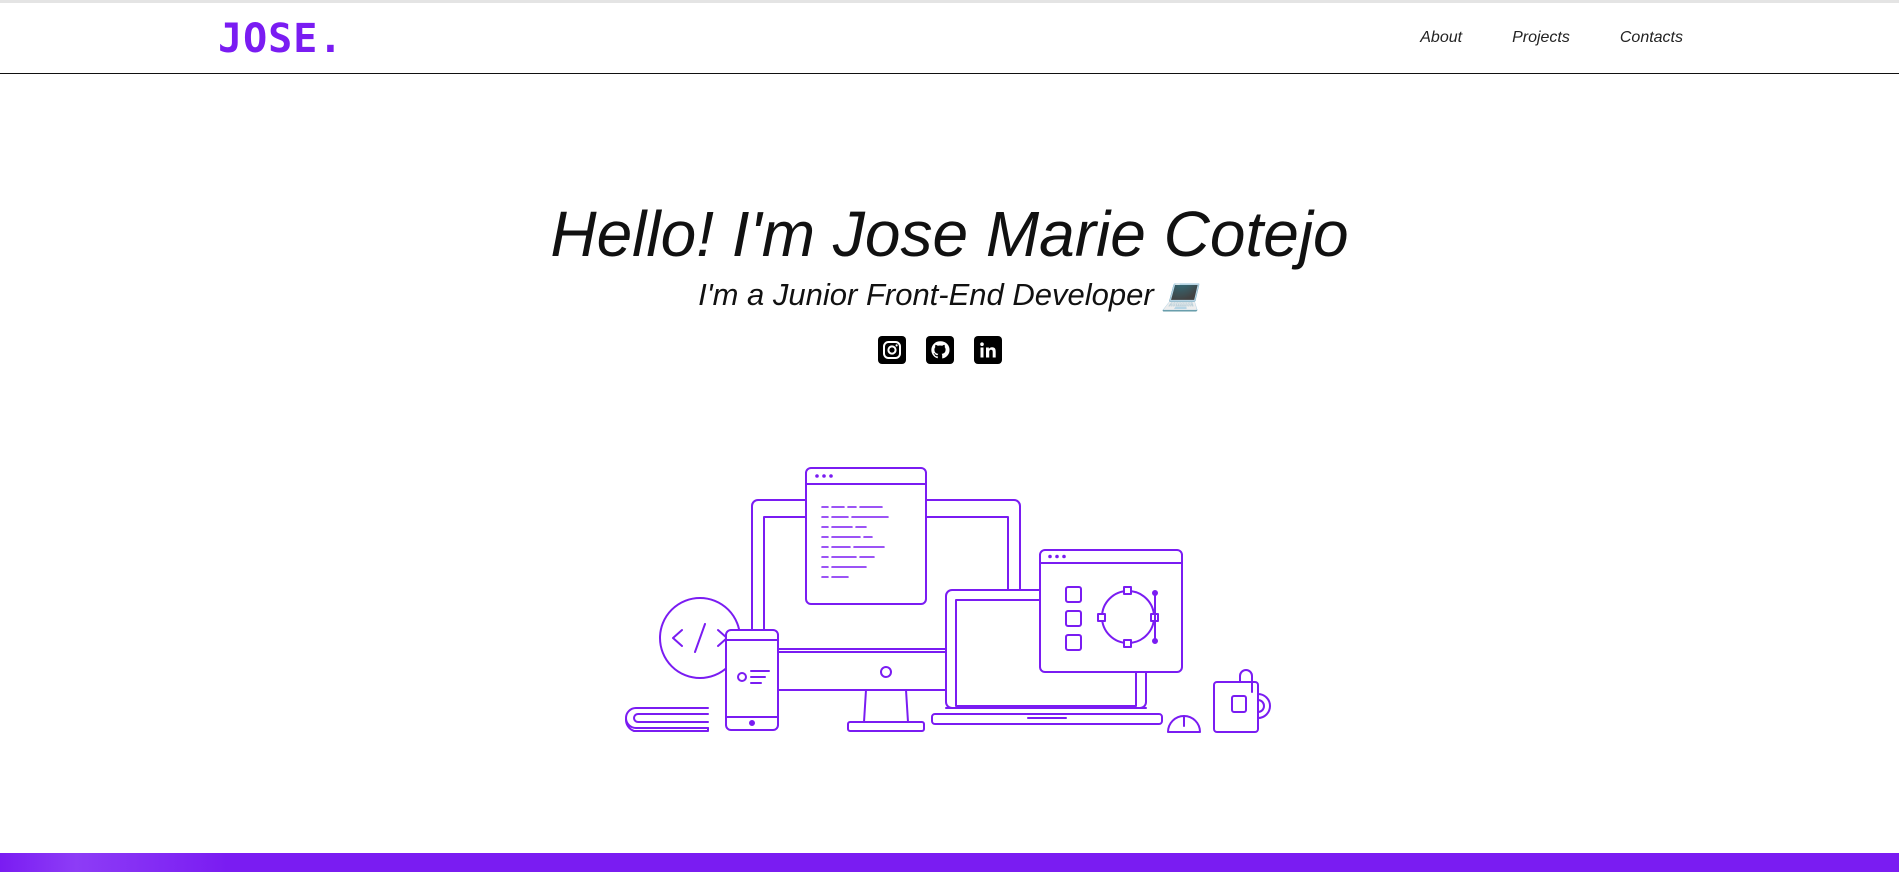 The image size is (1899, 872). Describe the element at coordinates (667, 719) in the screenshot. I see `books-icon` at that location.